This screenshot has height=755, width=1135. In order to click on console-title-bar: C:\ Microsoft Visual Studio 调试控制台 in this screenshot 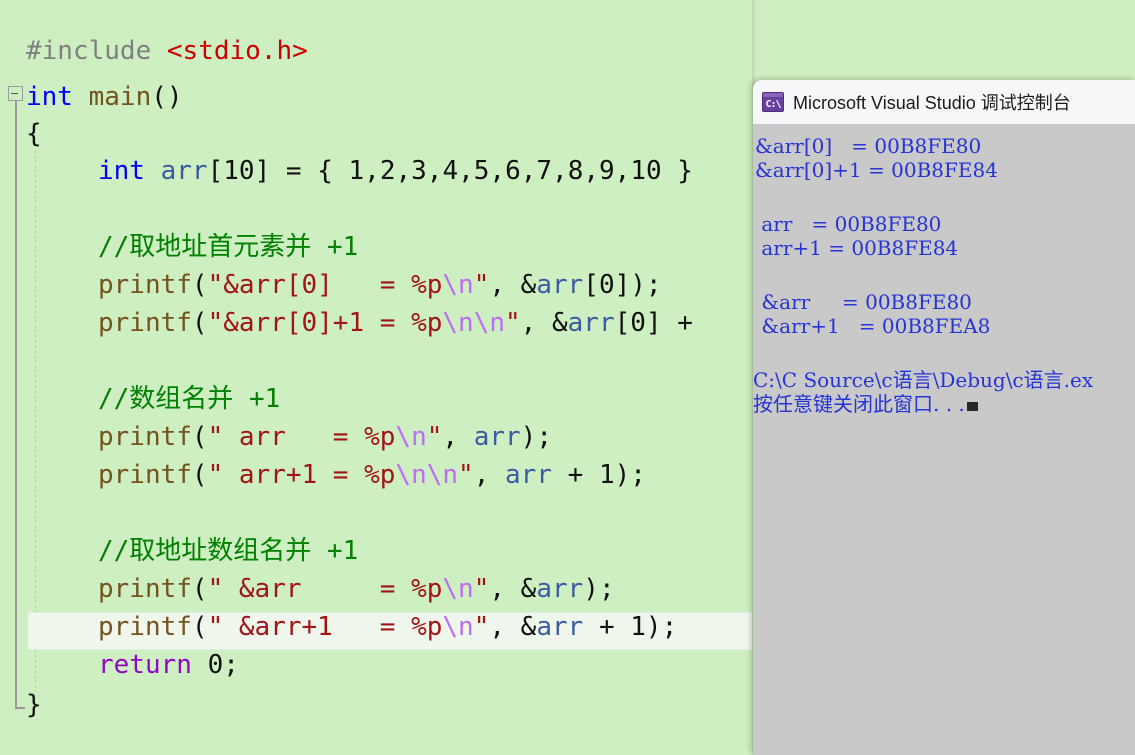, I will do `click(944, 102)`.